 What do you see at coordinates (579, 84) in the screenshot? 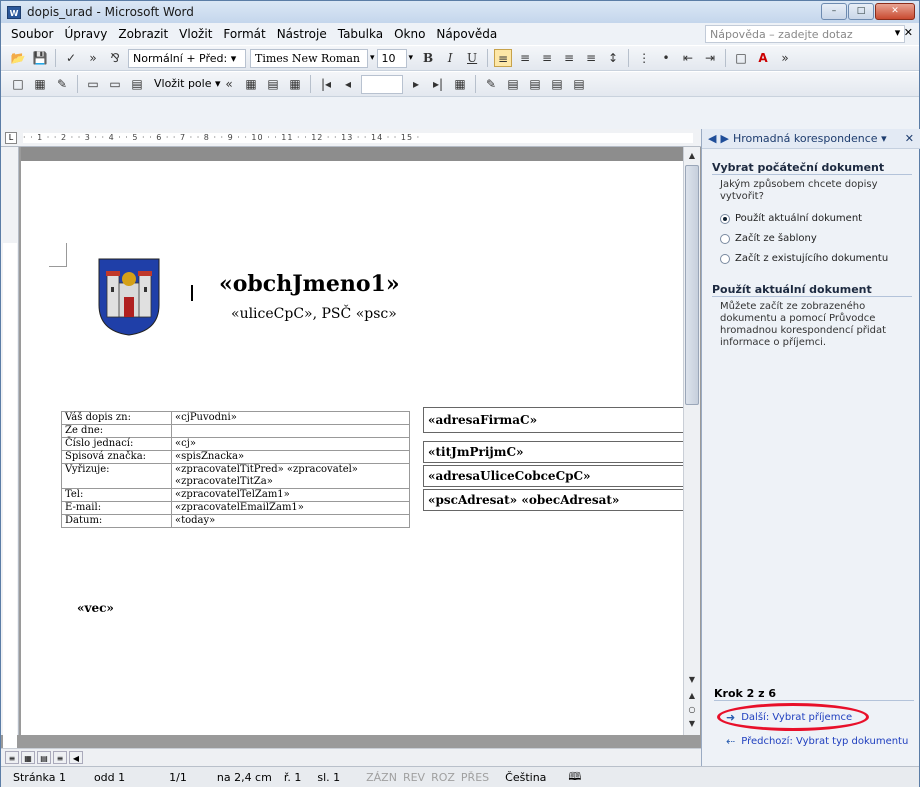
I see `merge-to-fax-icon: ▤` at bounding box center [579, 84].